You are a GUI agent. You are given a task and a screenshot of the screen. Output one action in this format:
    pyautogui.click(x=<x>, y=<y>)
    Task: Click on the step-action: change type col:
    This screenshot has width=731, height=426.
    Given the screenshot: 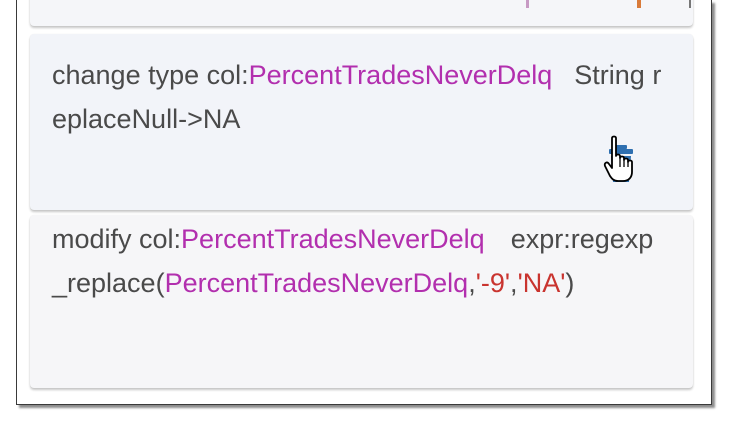 What is the action you would take?
    pyautogui.click(x=150, y=75)
    